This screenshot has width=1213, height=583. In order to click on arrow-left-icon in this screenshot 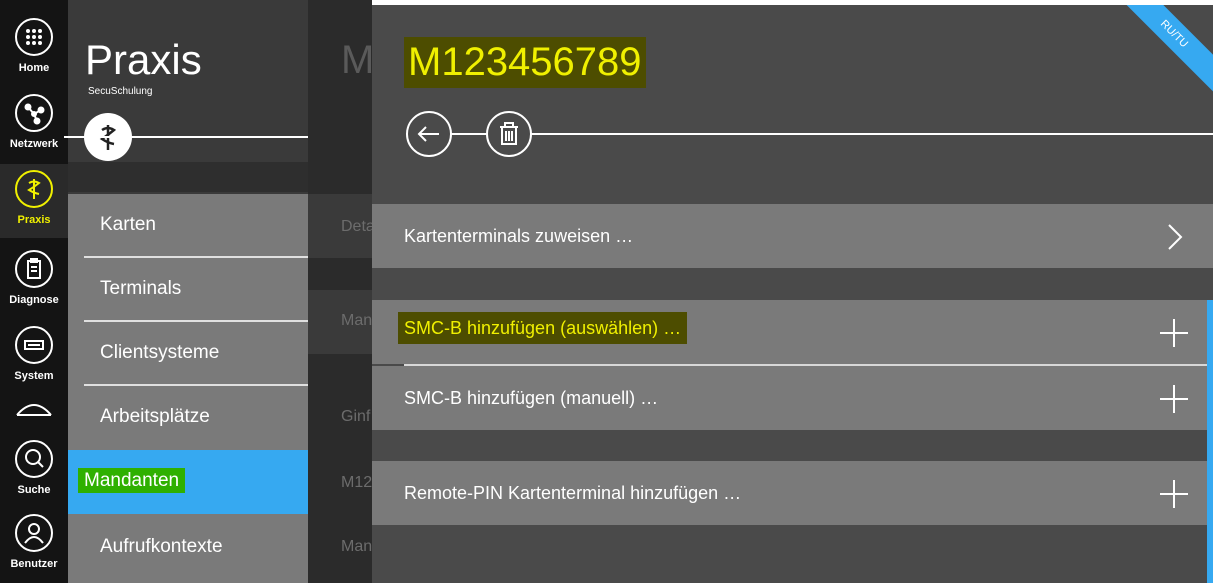, I will do `click(428, 134)`.